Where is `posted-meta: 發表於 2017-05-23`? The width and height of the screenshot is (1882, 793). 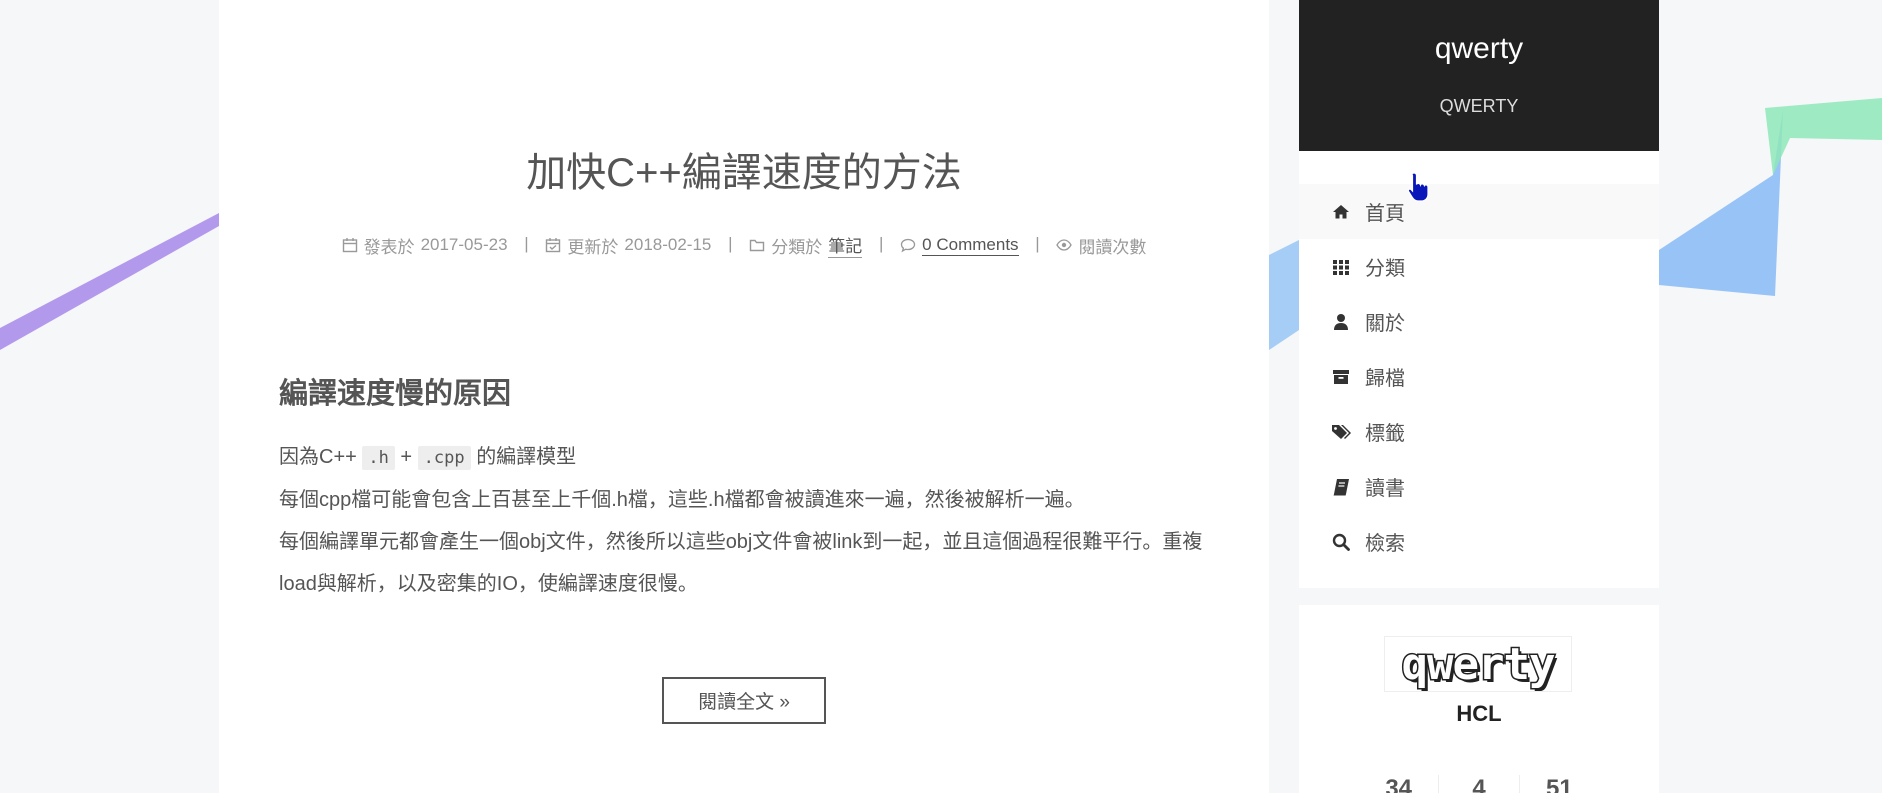
posted-meta: 發表於 2017-05-23 is located at coordinates (425, 245).